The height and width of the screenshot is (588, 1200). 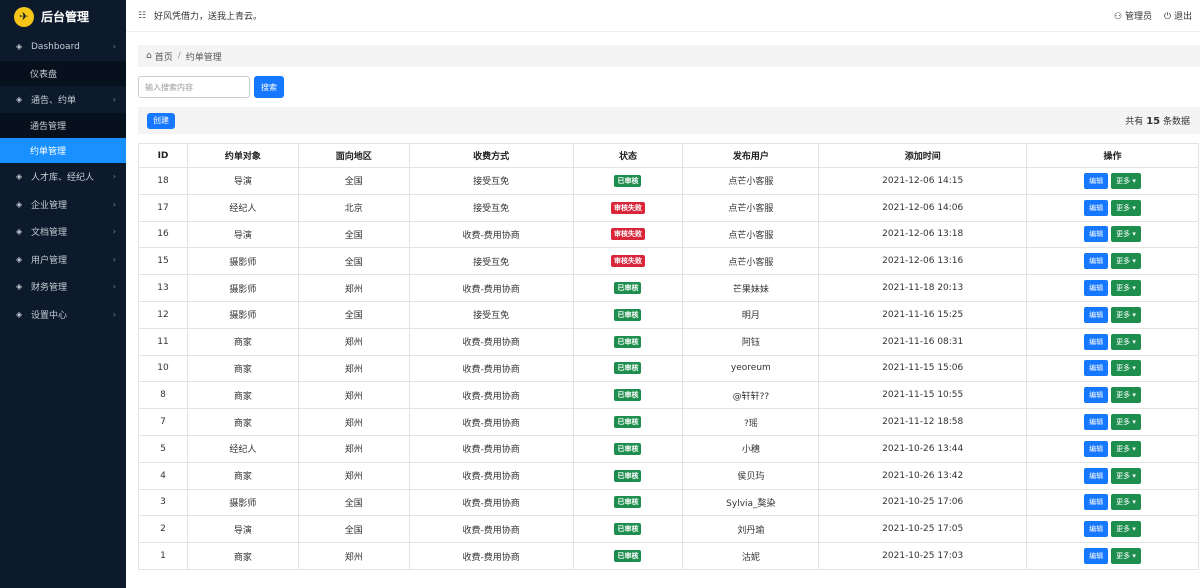 What do you see at coordinates (63, 177) in the screenshot?
I see `sidebar-group: ◈ 人才库、经纪人 ›` at bounding box center [63, 177].